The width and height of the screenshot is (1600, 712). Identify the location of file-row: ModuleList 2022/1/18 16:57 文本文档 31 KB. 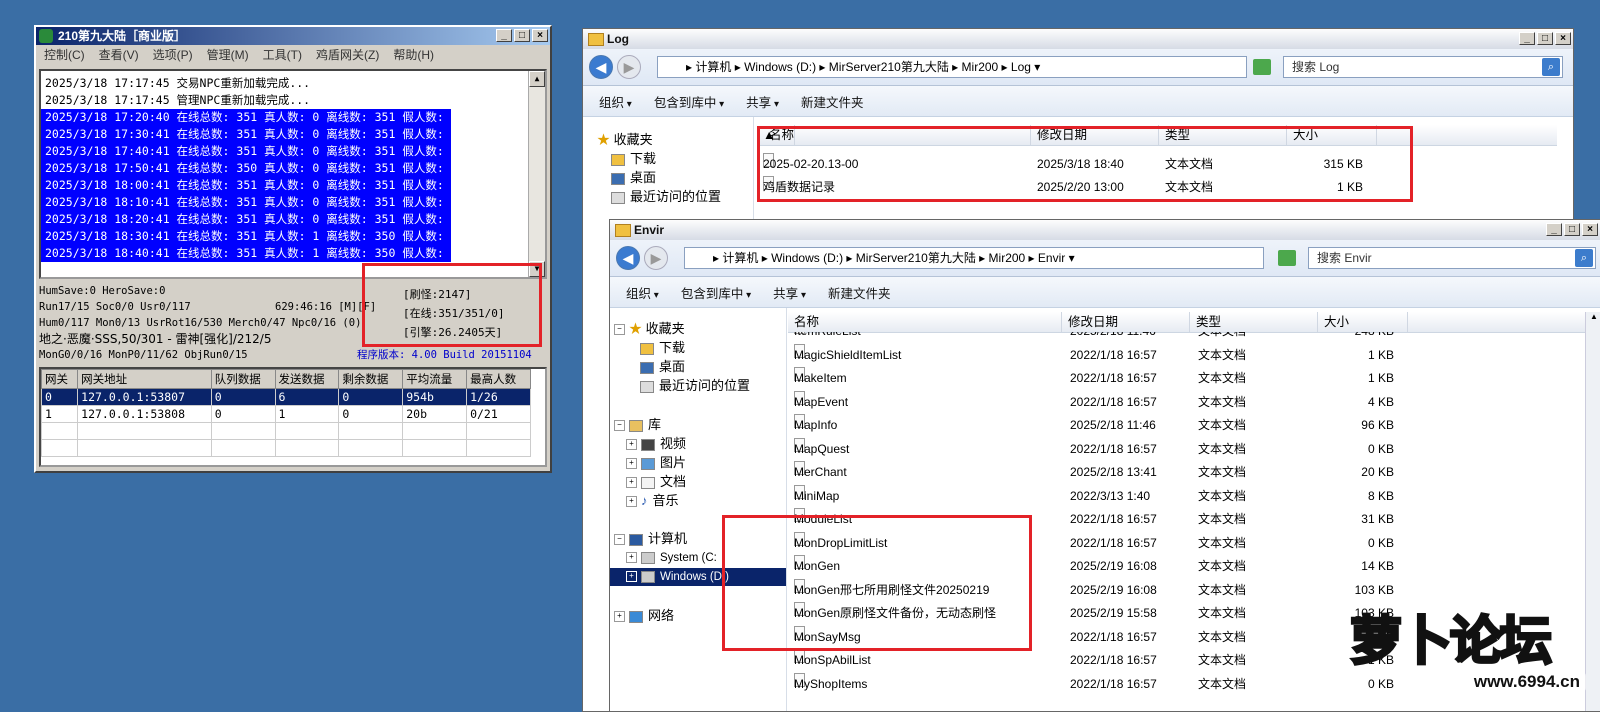
(1098, 519).